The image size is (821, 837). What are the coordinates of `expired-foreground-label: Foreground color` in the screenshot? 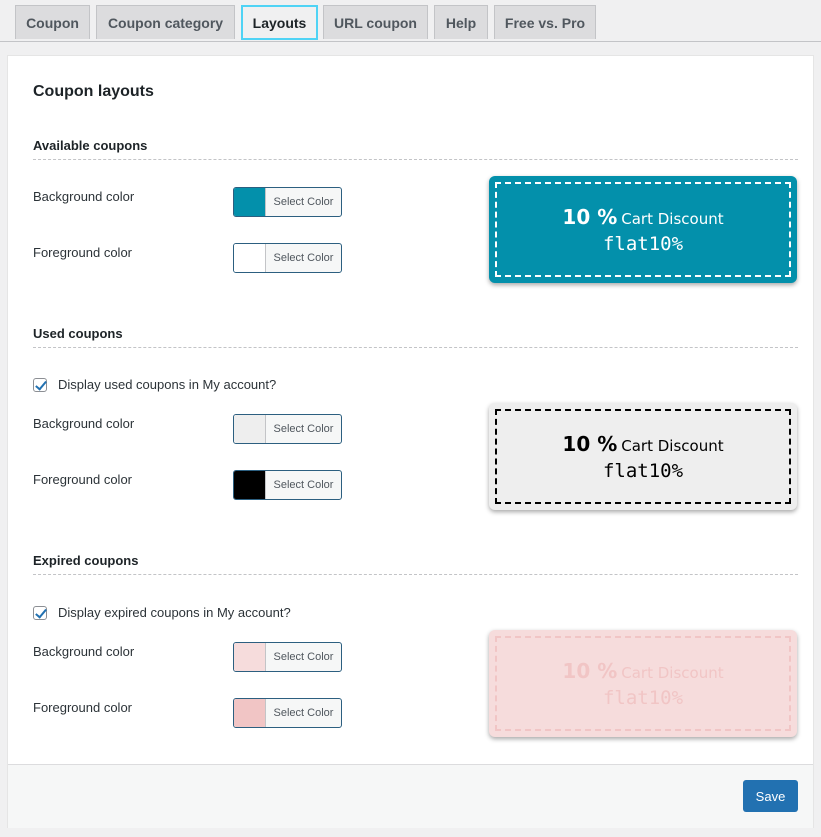 It's located at (82, 707).